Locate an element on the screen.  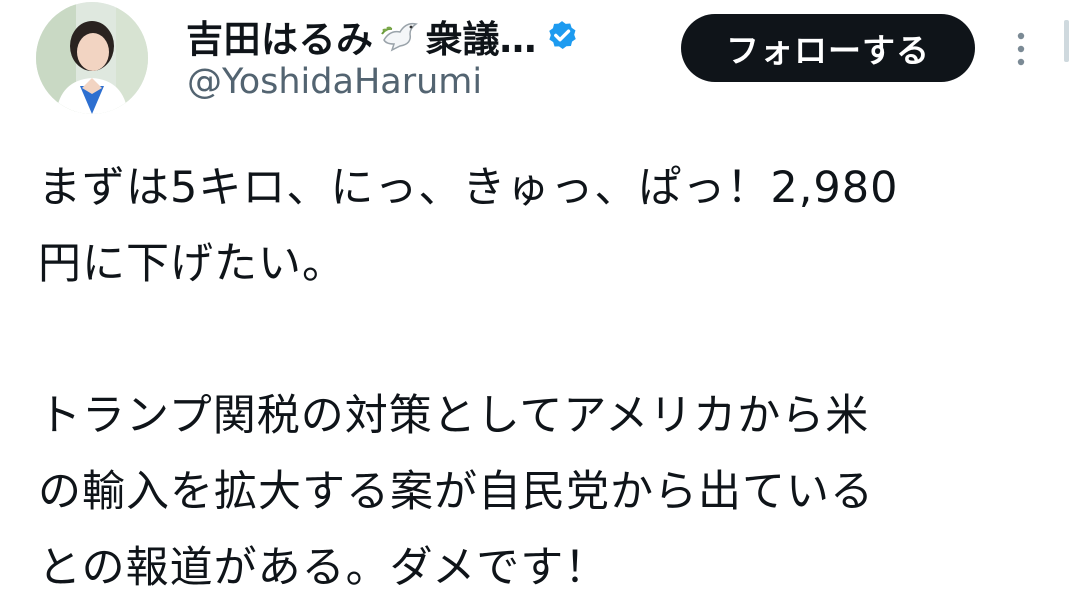
avatar is located at coordinates (92, 58).